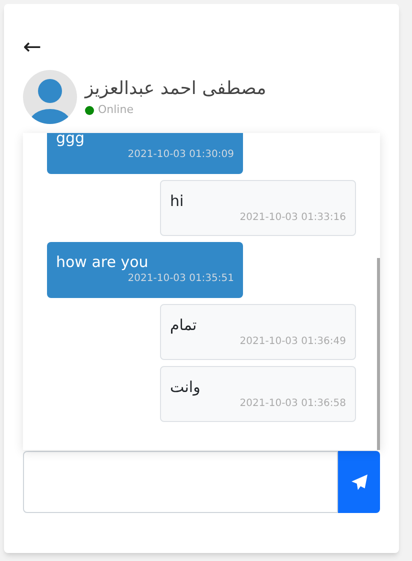  Describe the element at coordinates (116, 110) in the screenshot. I see `status-text: Online` at that location.